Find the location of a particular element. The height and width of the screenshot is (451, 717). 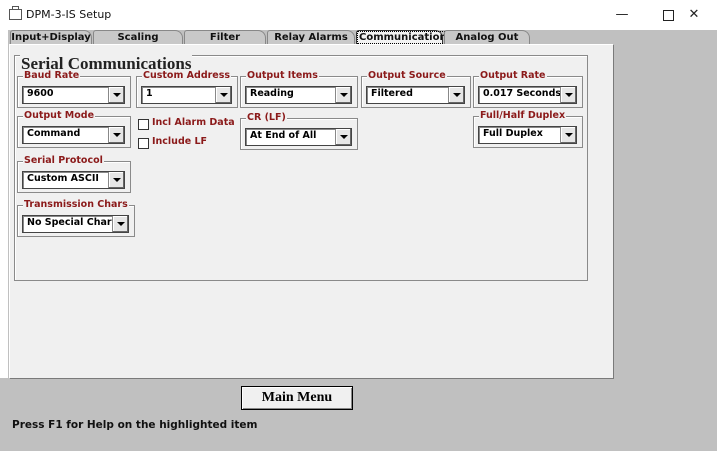

serial-protocol-value: Custom ASCII is located at coordinates (63, 178).